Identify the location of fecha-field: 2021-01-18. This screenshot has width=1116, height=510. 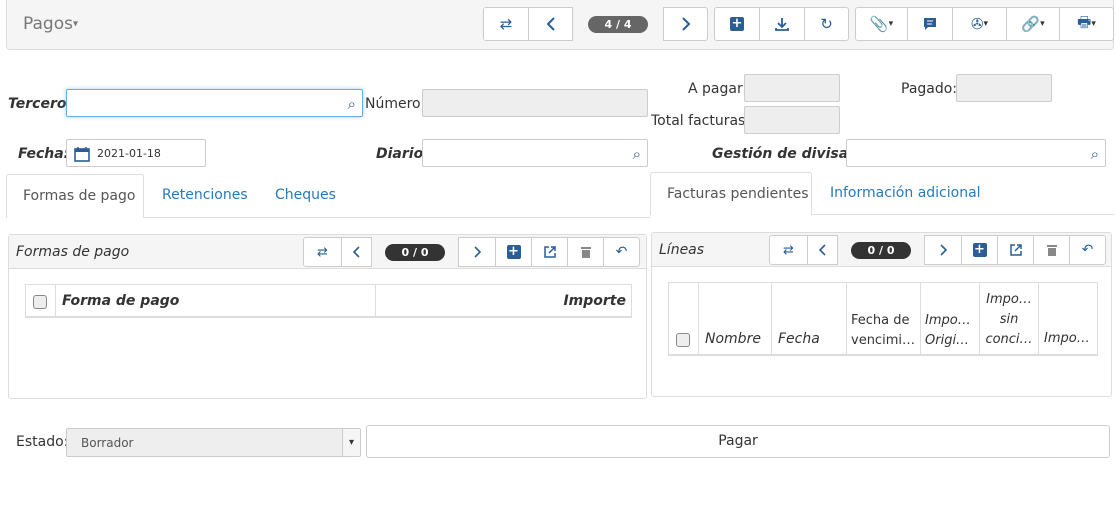
(136, 153).